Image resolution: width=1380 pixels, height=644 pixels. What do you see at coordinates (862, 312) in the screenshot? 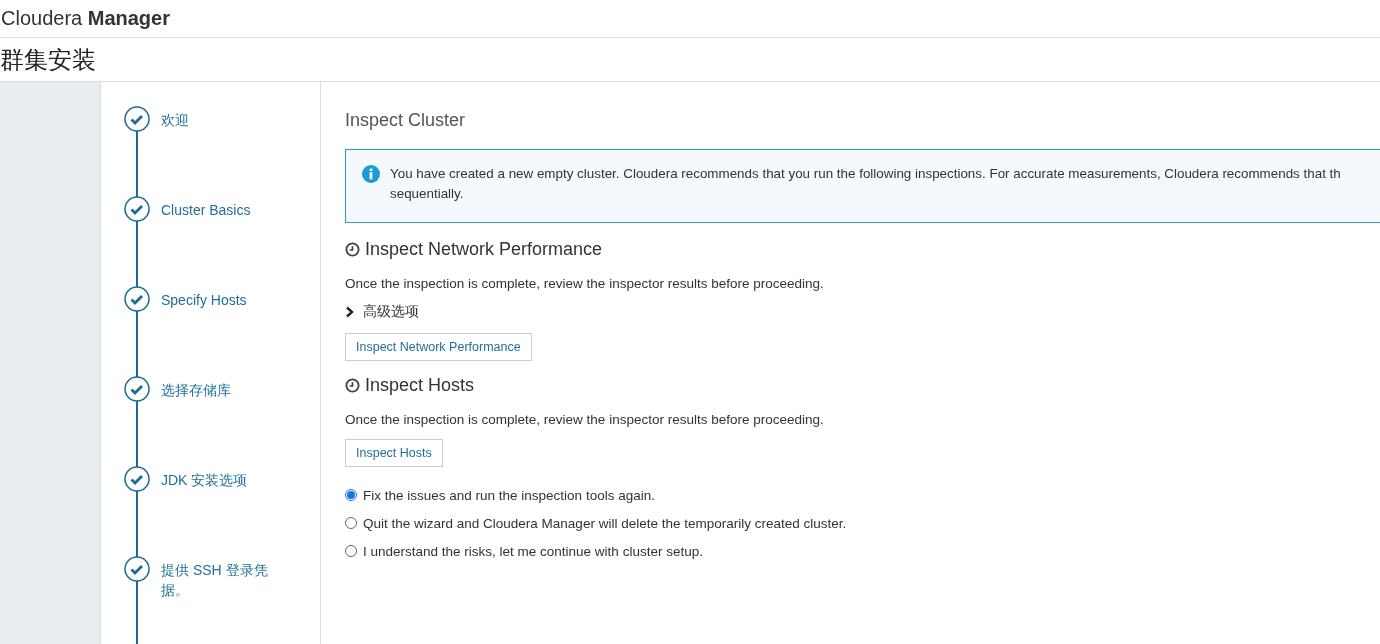
I see `advanced-toggle: 高级选项` at bounding box center [862, 312].